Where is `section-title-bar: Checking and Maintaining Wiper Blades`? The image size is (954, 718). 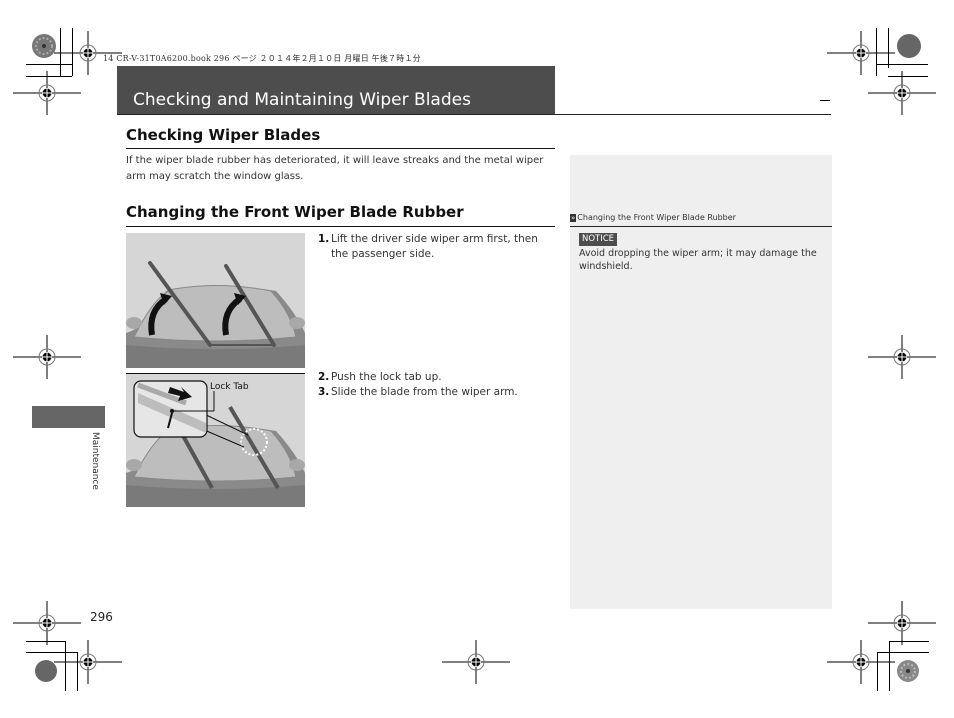 section-title-bar: Checking and Maintaining Wiper Blades is located at coordinates (336, 90).